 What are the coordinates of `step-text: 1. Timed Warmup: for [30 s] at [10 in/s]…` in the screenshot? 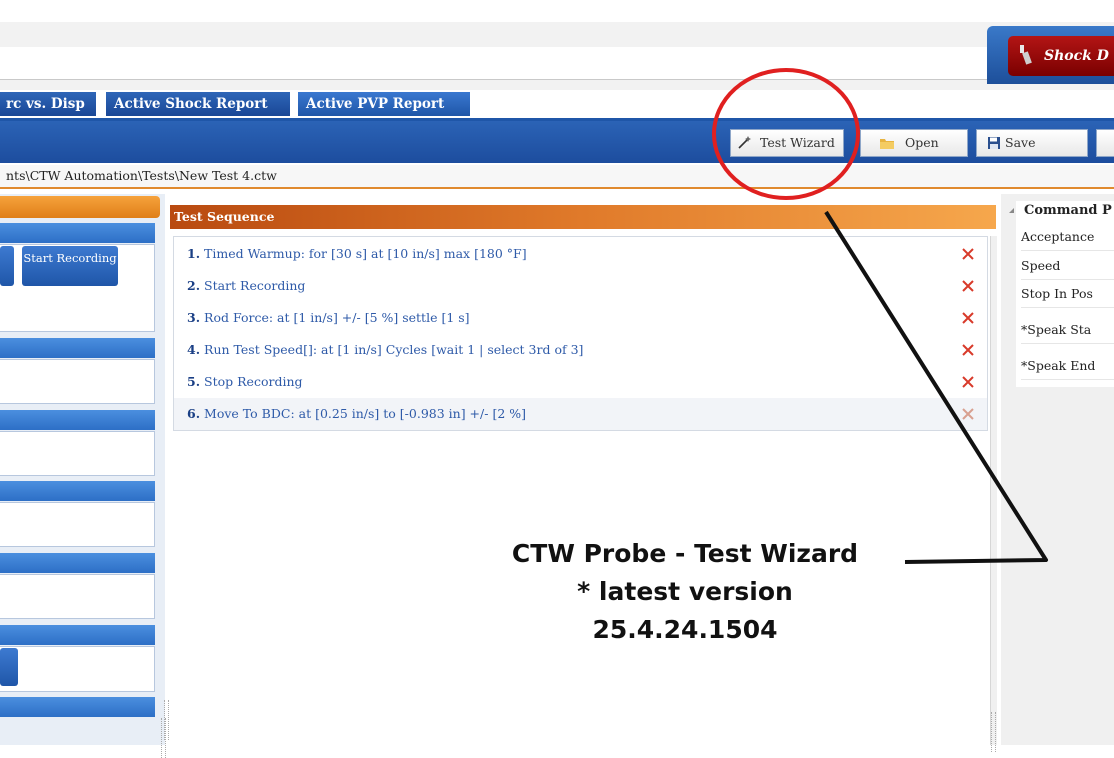 It's located at (357, 253).